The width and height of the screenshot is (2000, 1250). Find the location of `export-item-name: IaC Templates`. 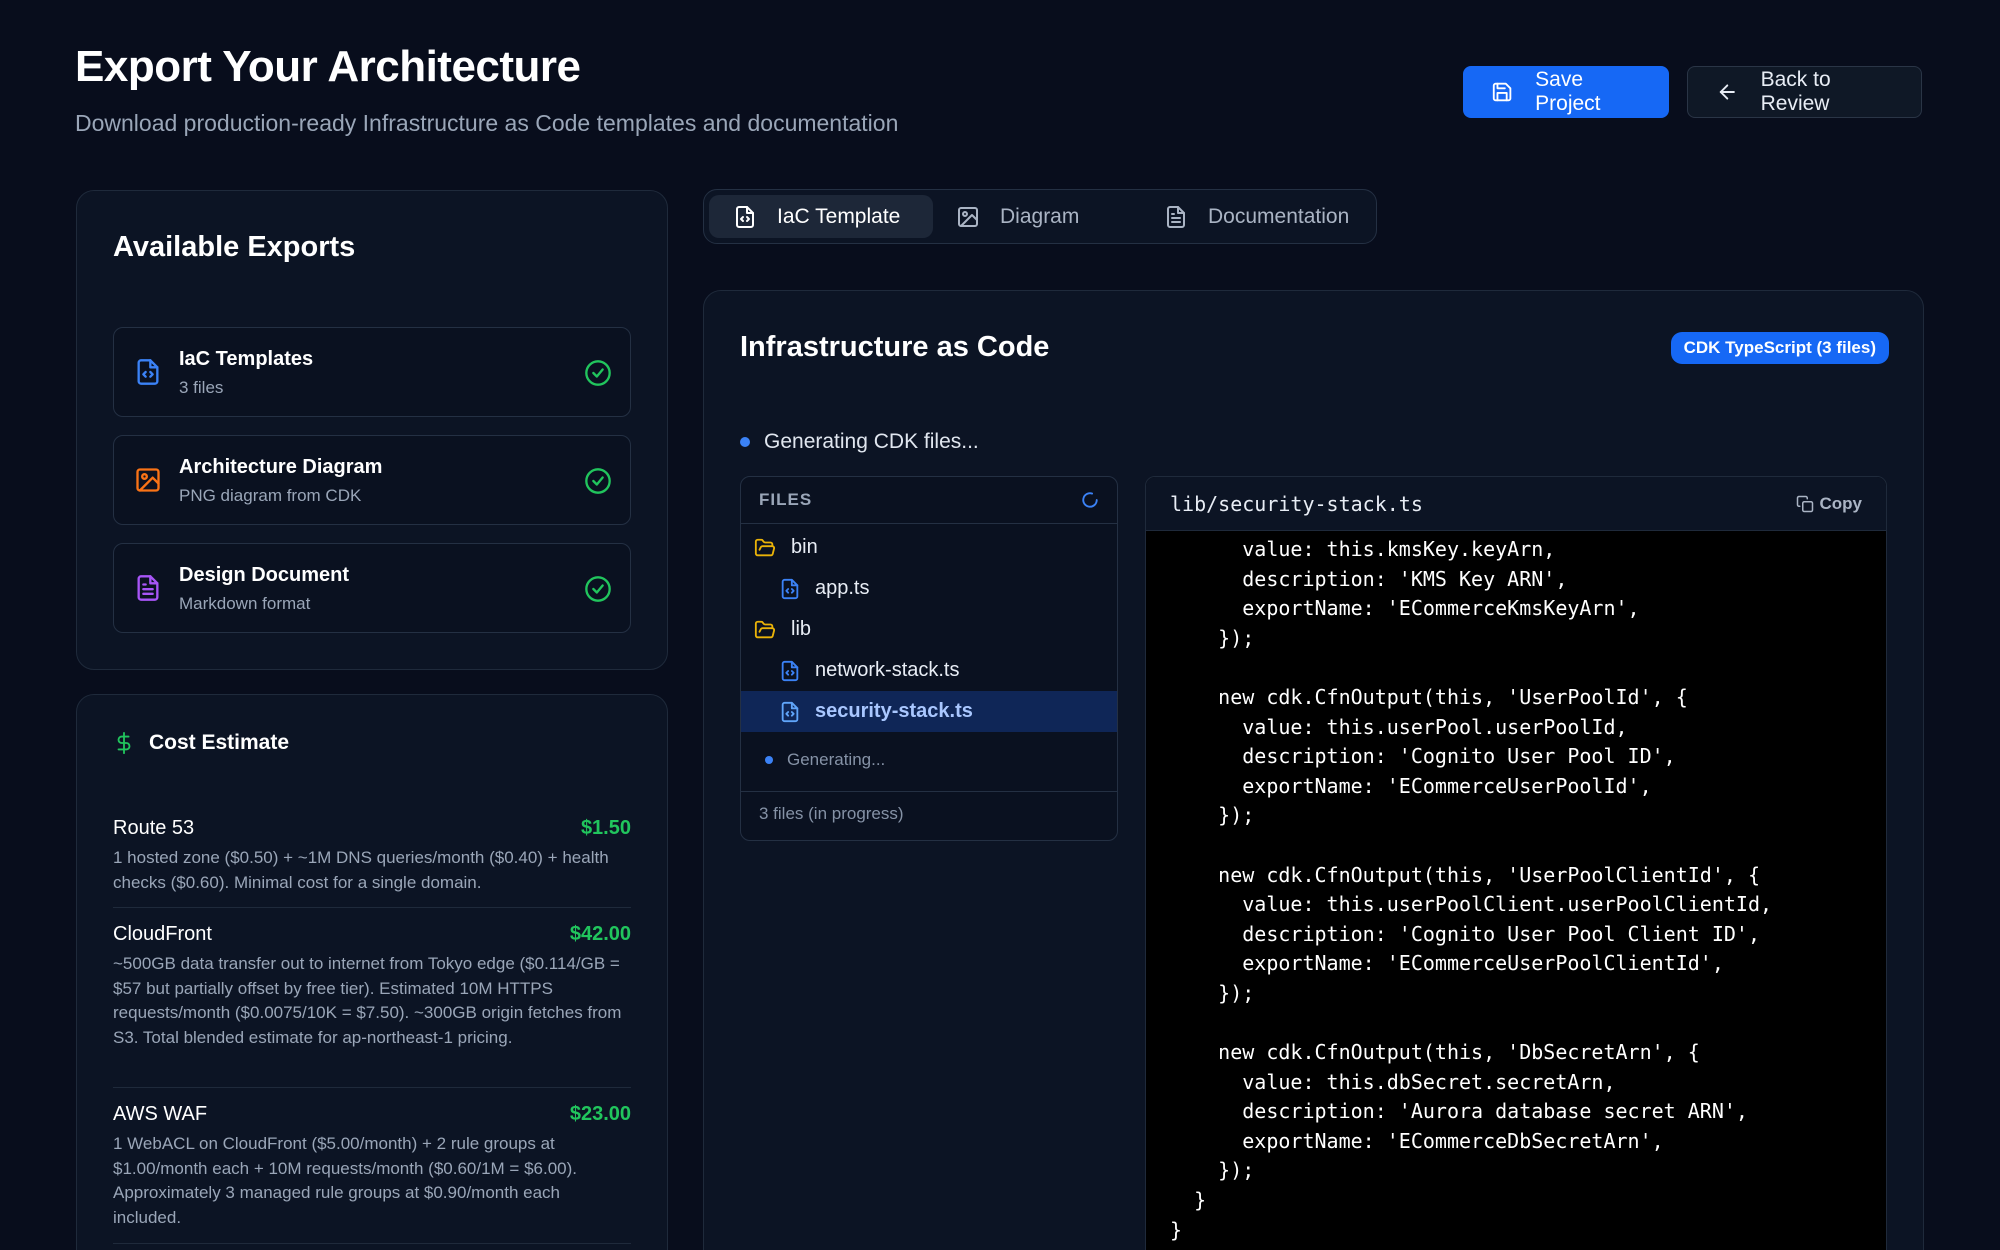

export-item-name: IaC Templates is located at coordinates (246, 359).